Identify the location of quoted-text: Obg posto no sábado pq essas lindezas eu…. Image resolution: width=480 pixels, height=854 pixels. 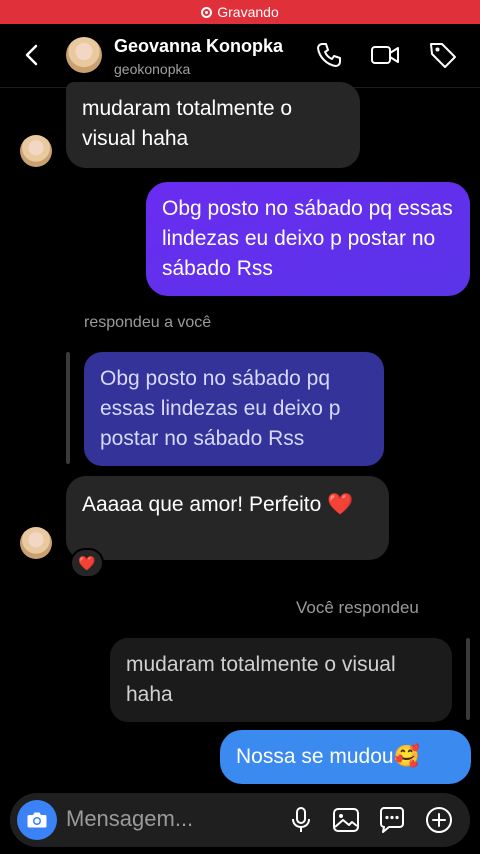
(220, 408).